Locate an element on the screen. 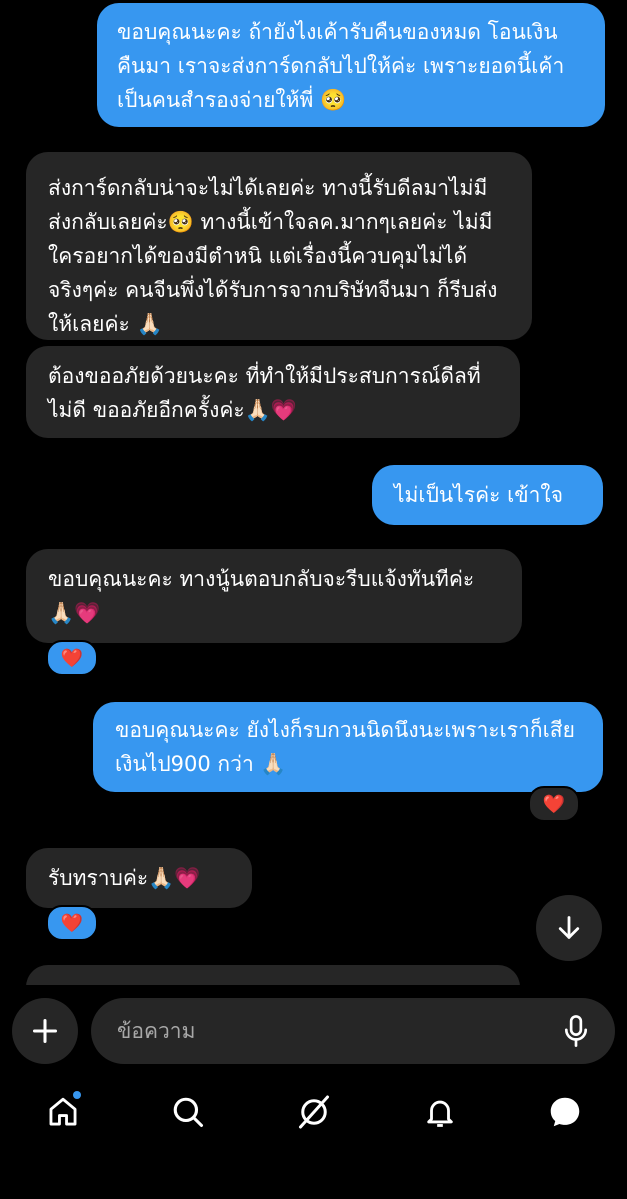 The height and width of the screenshot is (1199, 627). message-input-placeholder: ข้อความ is located at coordinates (156, 1030).